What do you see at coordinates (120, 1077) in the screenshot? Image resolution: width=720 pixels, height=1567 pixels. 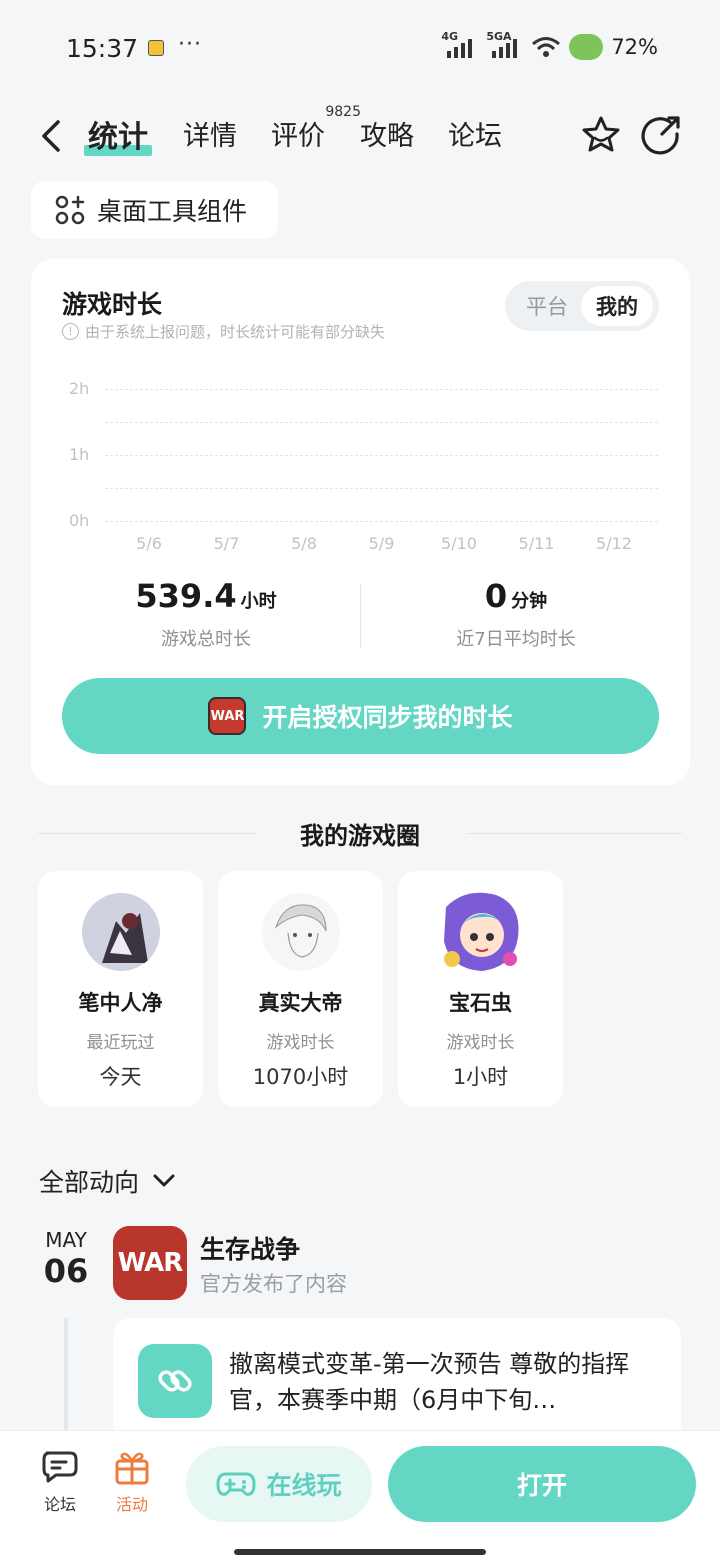 I see `friend-stat-value: 今天` at bounding box center [120, 1077].